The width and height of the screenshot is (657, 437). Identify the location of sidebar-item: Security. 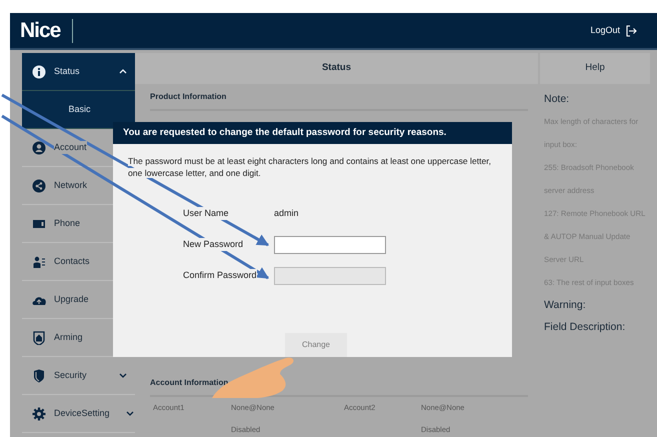
(78, 376).